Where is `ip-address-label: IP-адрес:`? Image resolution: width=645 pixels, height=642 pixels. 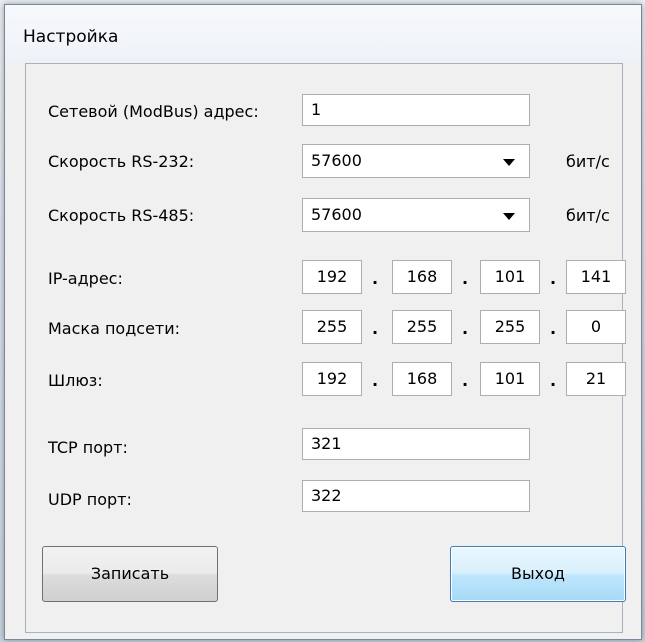
ip-address-label: IP-адрес: is located at coordinates (85, 278).